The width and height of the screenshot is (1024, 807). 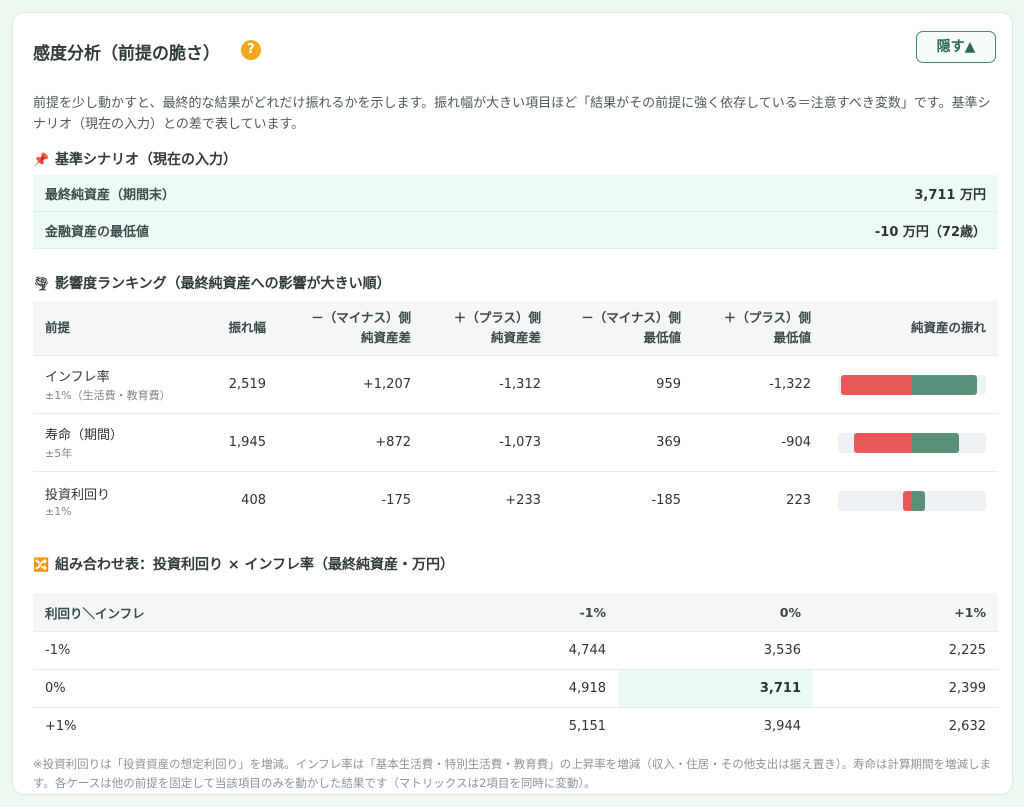 I want to click on plus-diff-cell: -1,073, so click(x=488, y=442).